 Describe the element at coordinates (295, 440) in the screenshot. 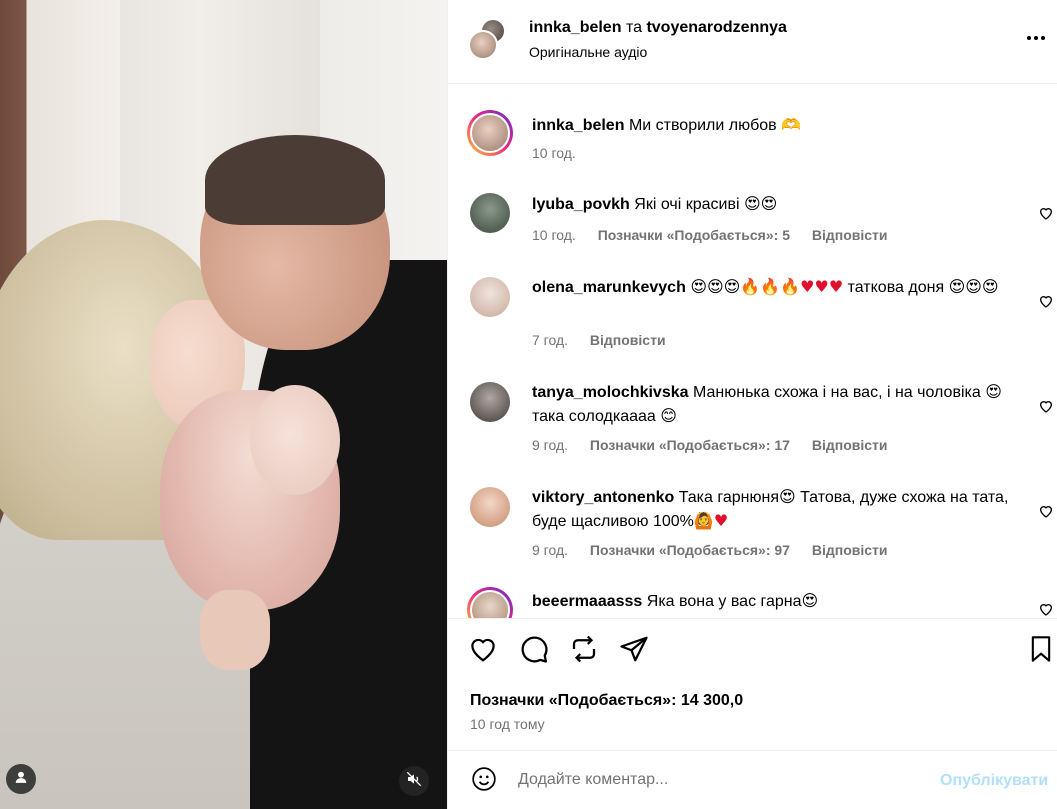

I see `photo-figure-baby-head` at that location.